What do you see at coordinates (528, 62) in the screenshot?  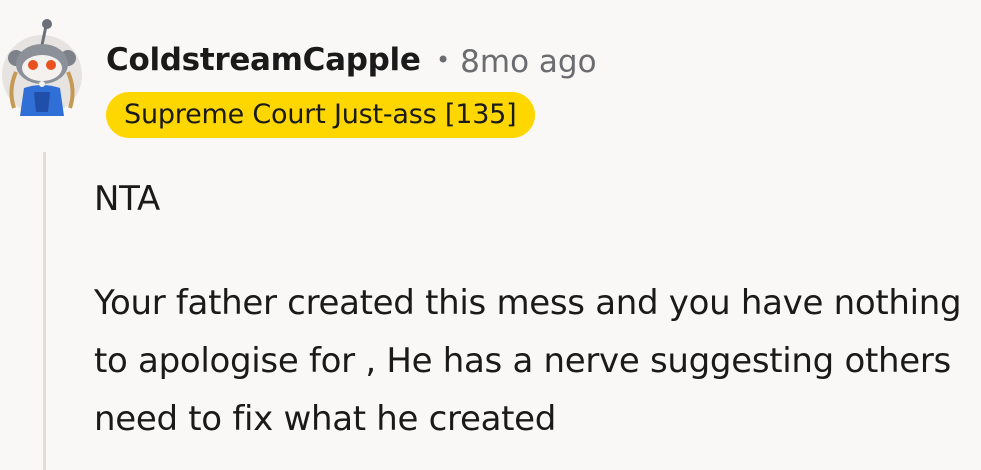 I see `timestamp-link: 8mo ago` at bounding box center [528, 62].